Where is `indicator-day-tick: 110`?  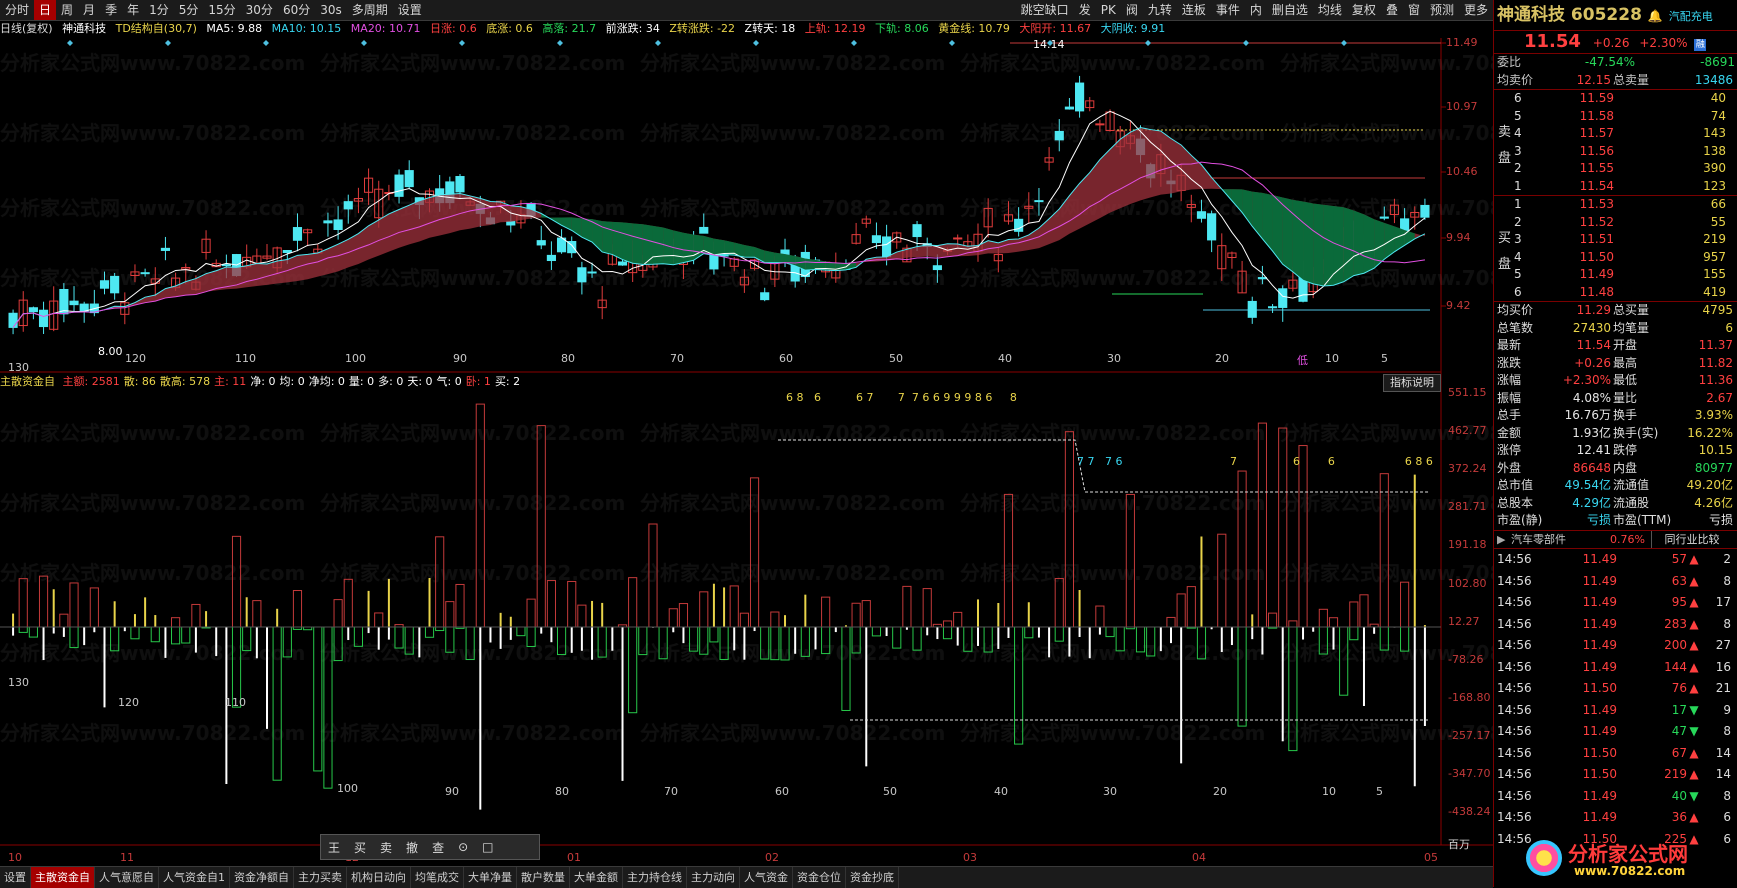 indicator-day-tick: 110 is located at coordinates (235, 702).